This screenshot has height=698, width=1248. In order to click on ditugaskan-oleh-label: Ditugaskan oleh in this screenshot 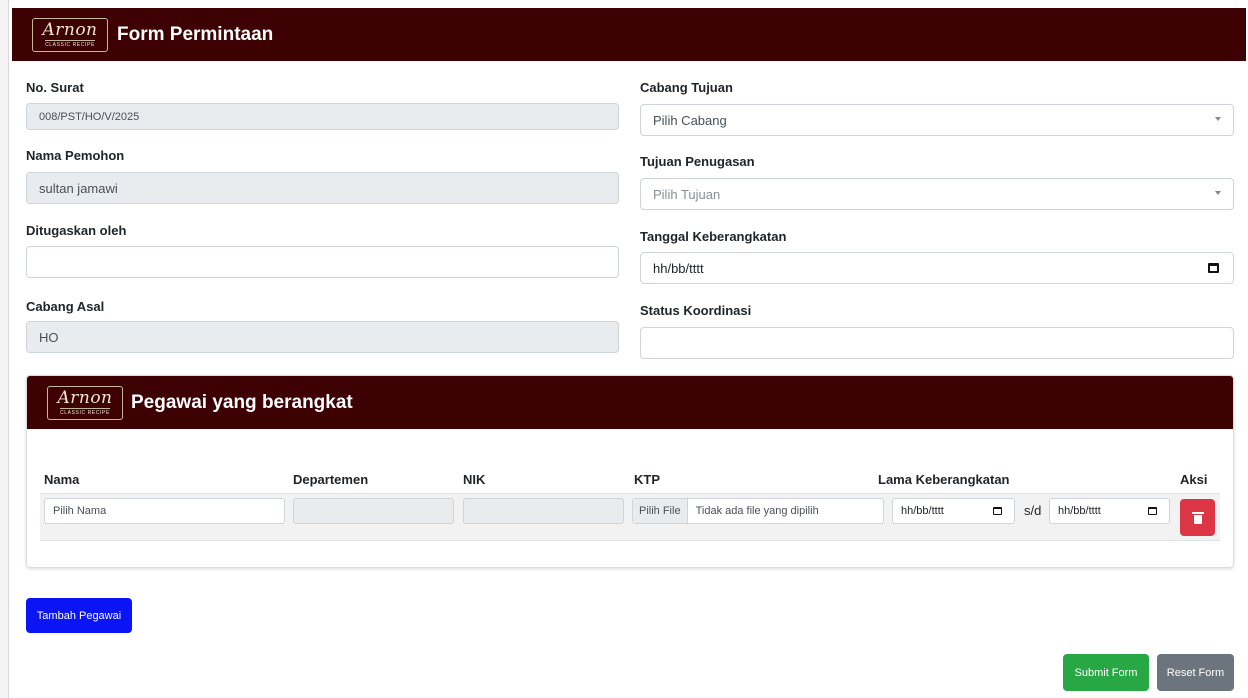, I will do `click(76, 230)`.